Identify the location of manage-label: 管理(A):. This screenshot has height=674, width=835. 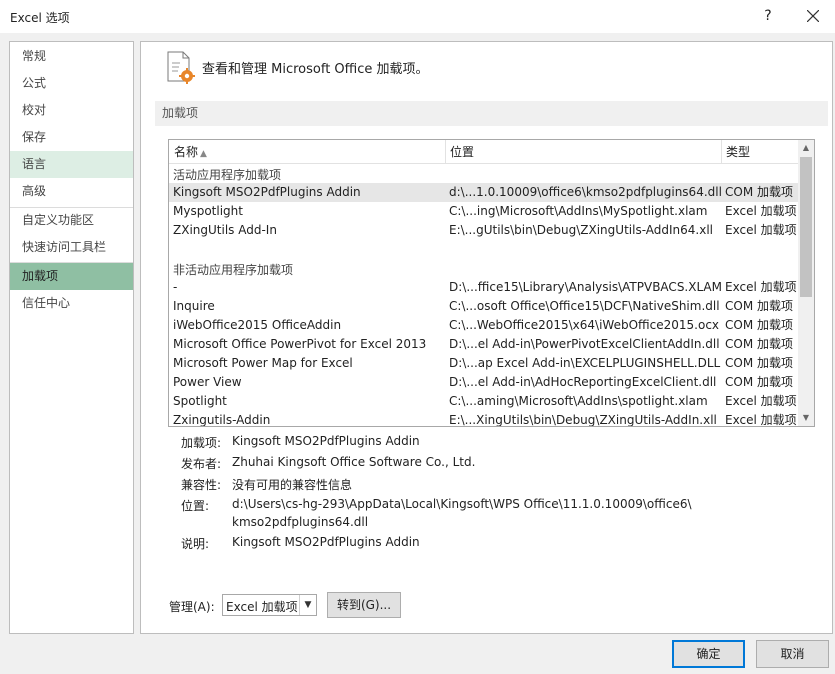
(192, 607).